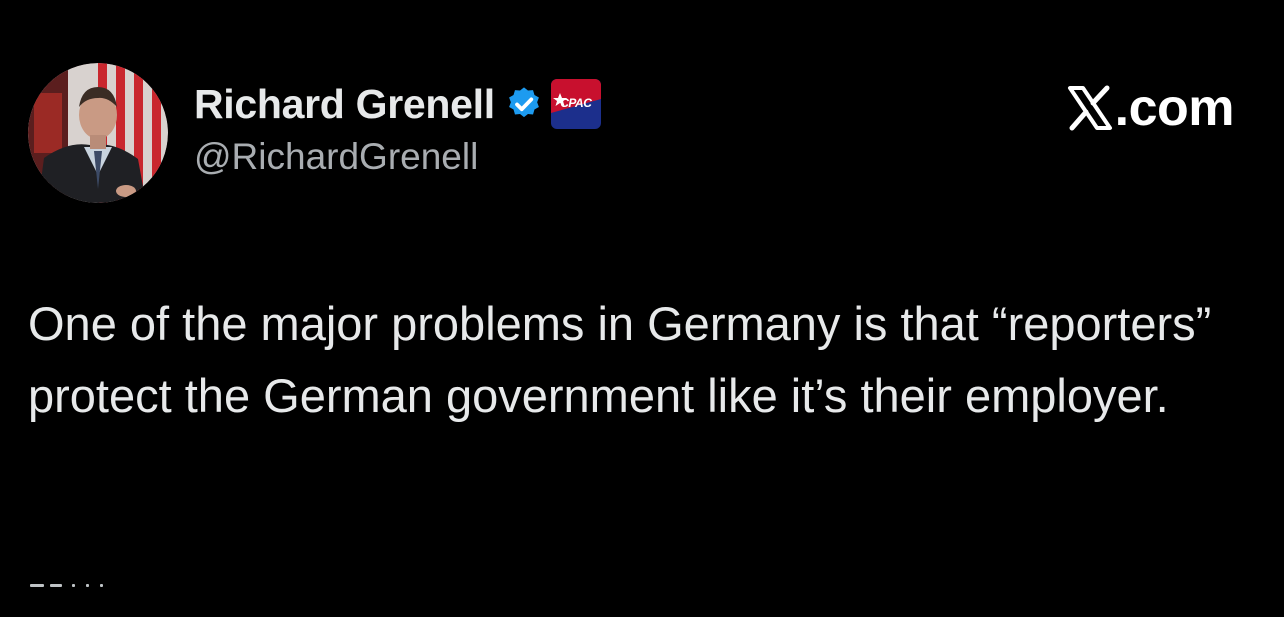 The image size is (1284, 617). What do you see at coordinates (1090, 108) in the screenshot?
I see `x-logo-icon` at bounding box center [1090, 108].